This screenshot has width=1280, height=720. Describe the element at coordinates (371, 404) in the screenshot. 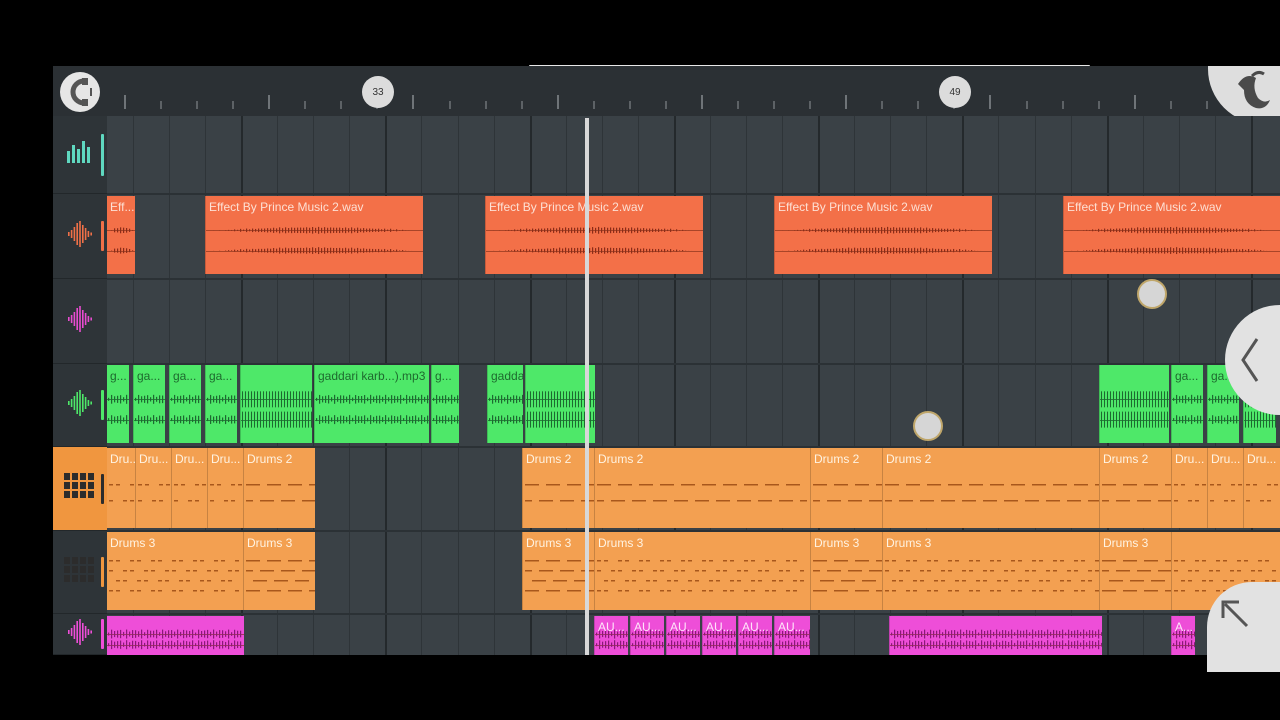

I see `playlist-clip: gaddari karb...).mp3` at that location.